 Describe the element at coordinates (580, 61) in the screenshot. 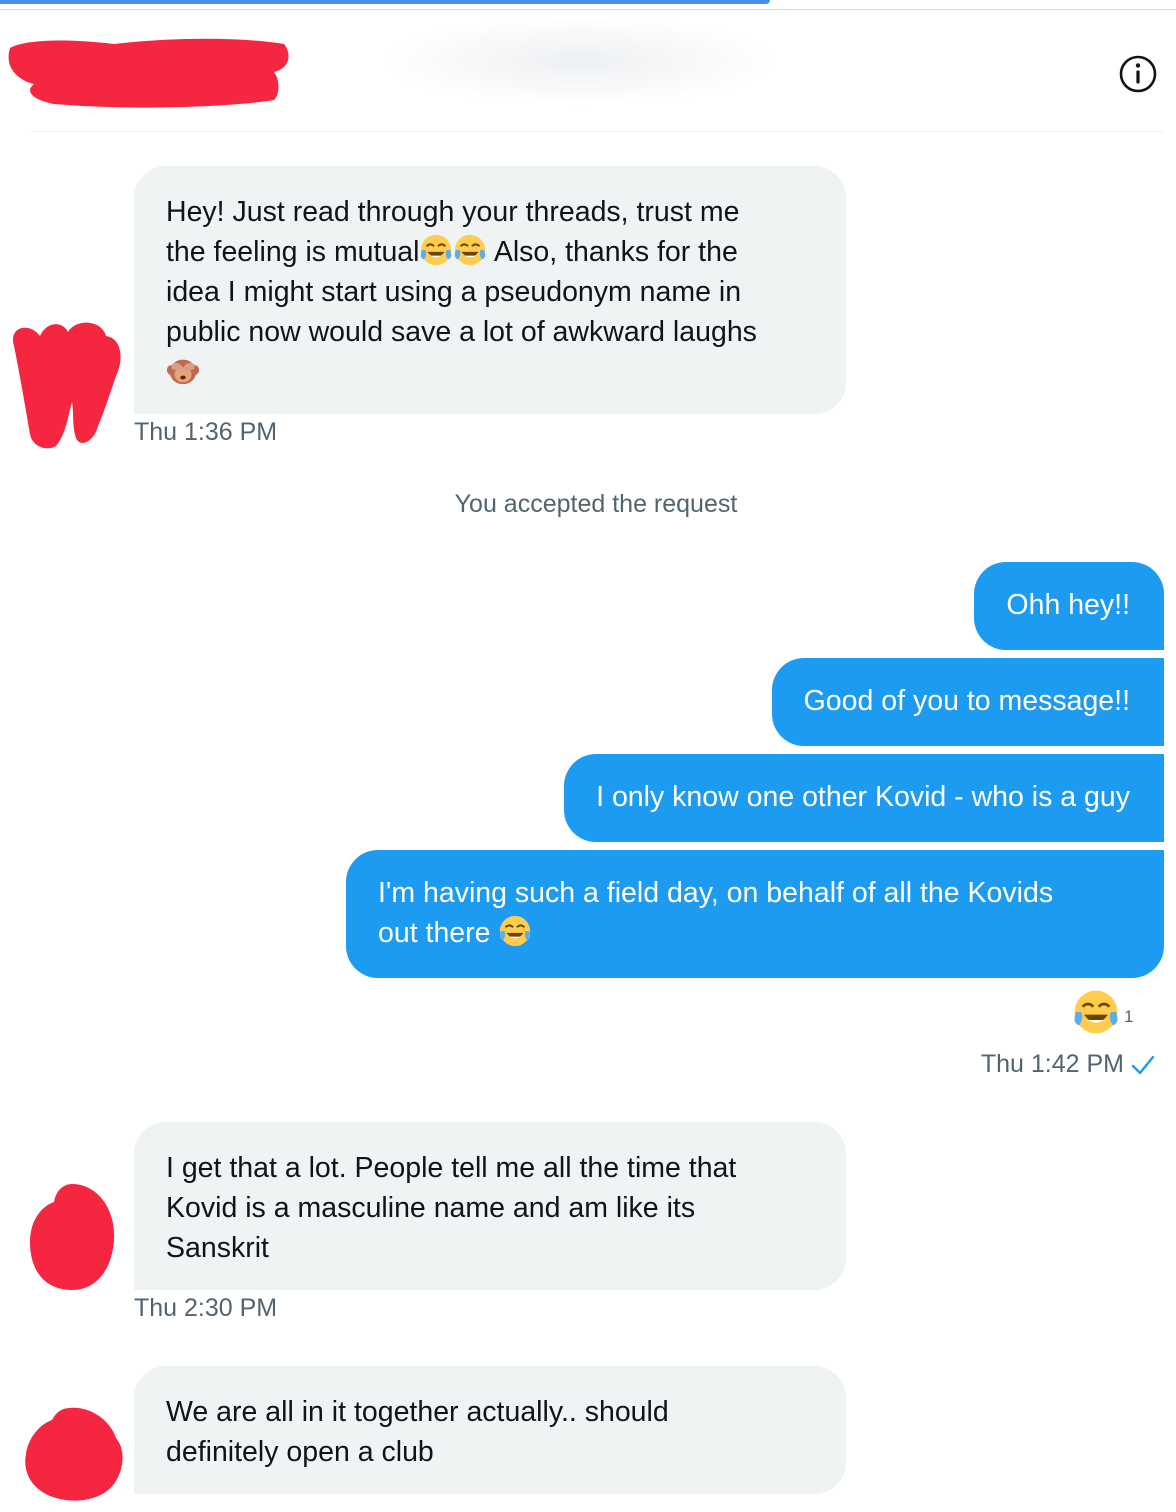

I see `blurred-handle` at that location.